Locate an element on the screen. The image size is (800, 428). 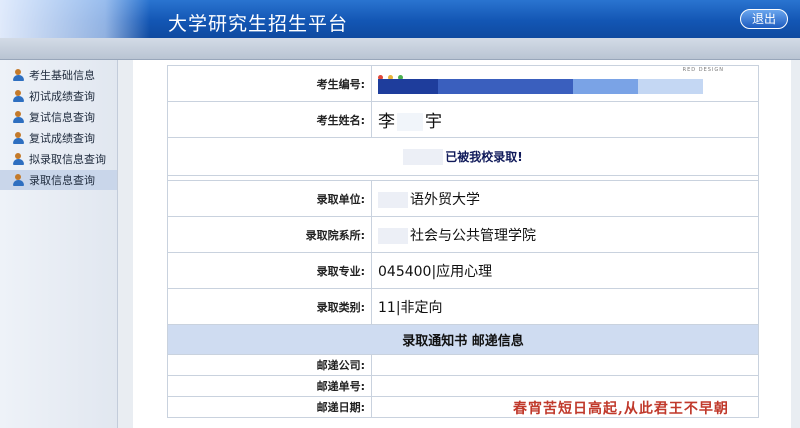
sidebar-item-label: 录取信息查询 is located at coordinates (62, 180).